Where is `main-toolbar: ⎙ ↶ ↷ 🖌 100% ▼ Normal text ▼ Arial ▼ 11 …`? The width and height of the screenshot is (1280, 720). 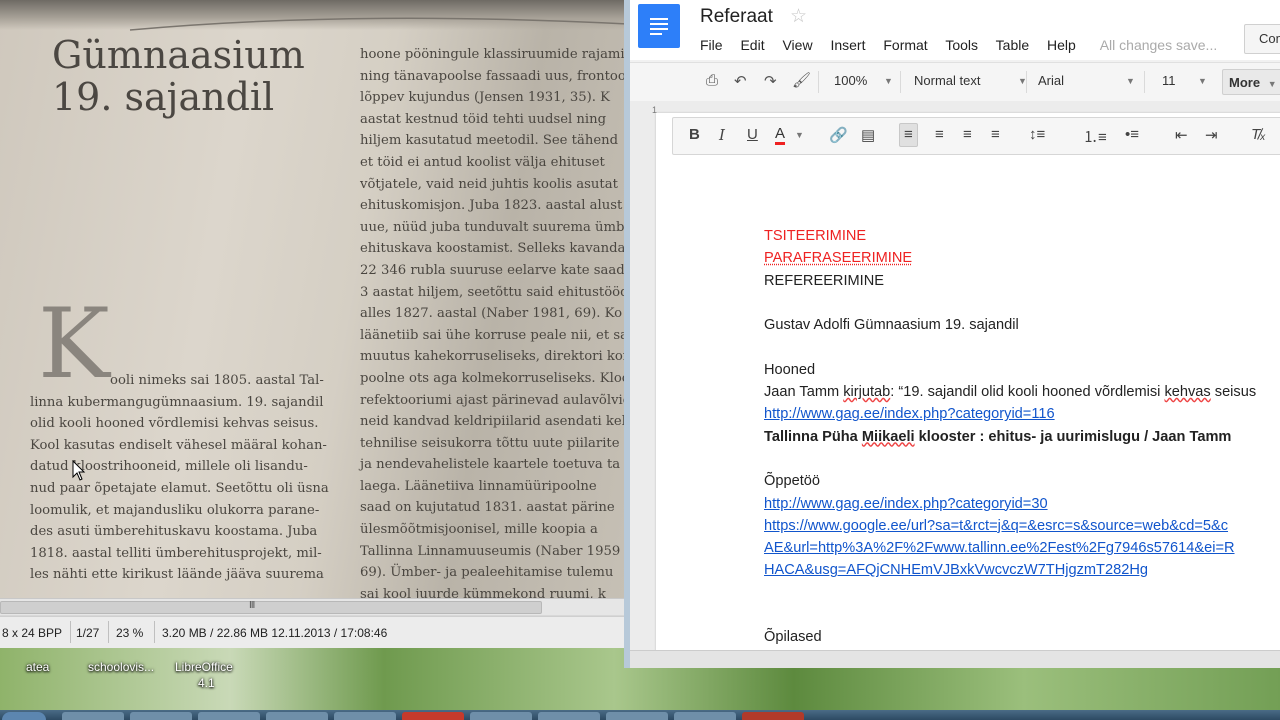
main-toolbar: ⎙ ↶ ↷ 🖌 100% ▼ Normal text ▼ Arial ▼ 11 … is located at coordinates (955, 82).